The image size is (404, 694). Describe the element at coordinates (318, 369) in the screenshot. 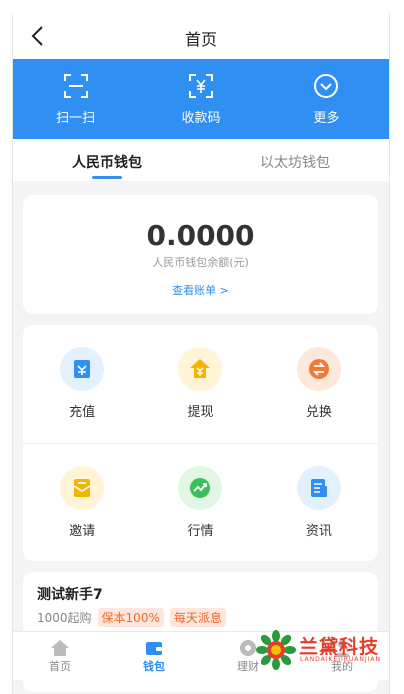

I see `exchange-icon` at that location.